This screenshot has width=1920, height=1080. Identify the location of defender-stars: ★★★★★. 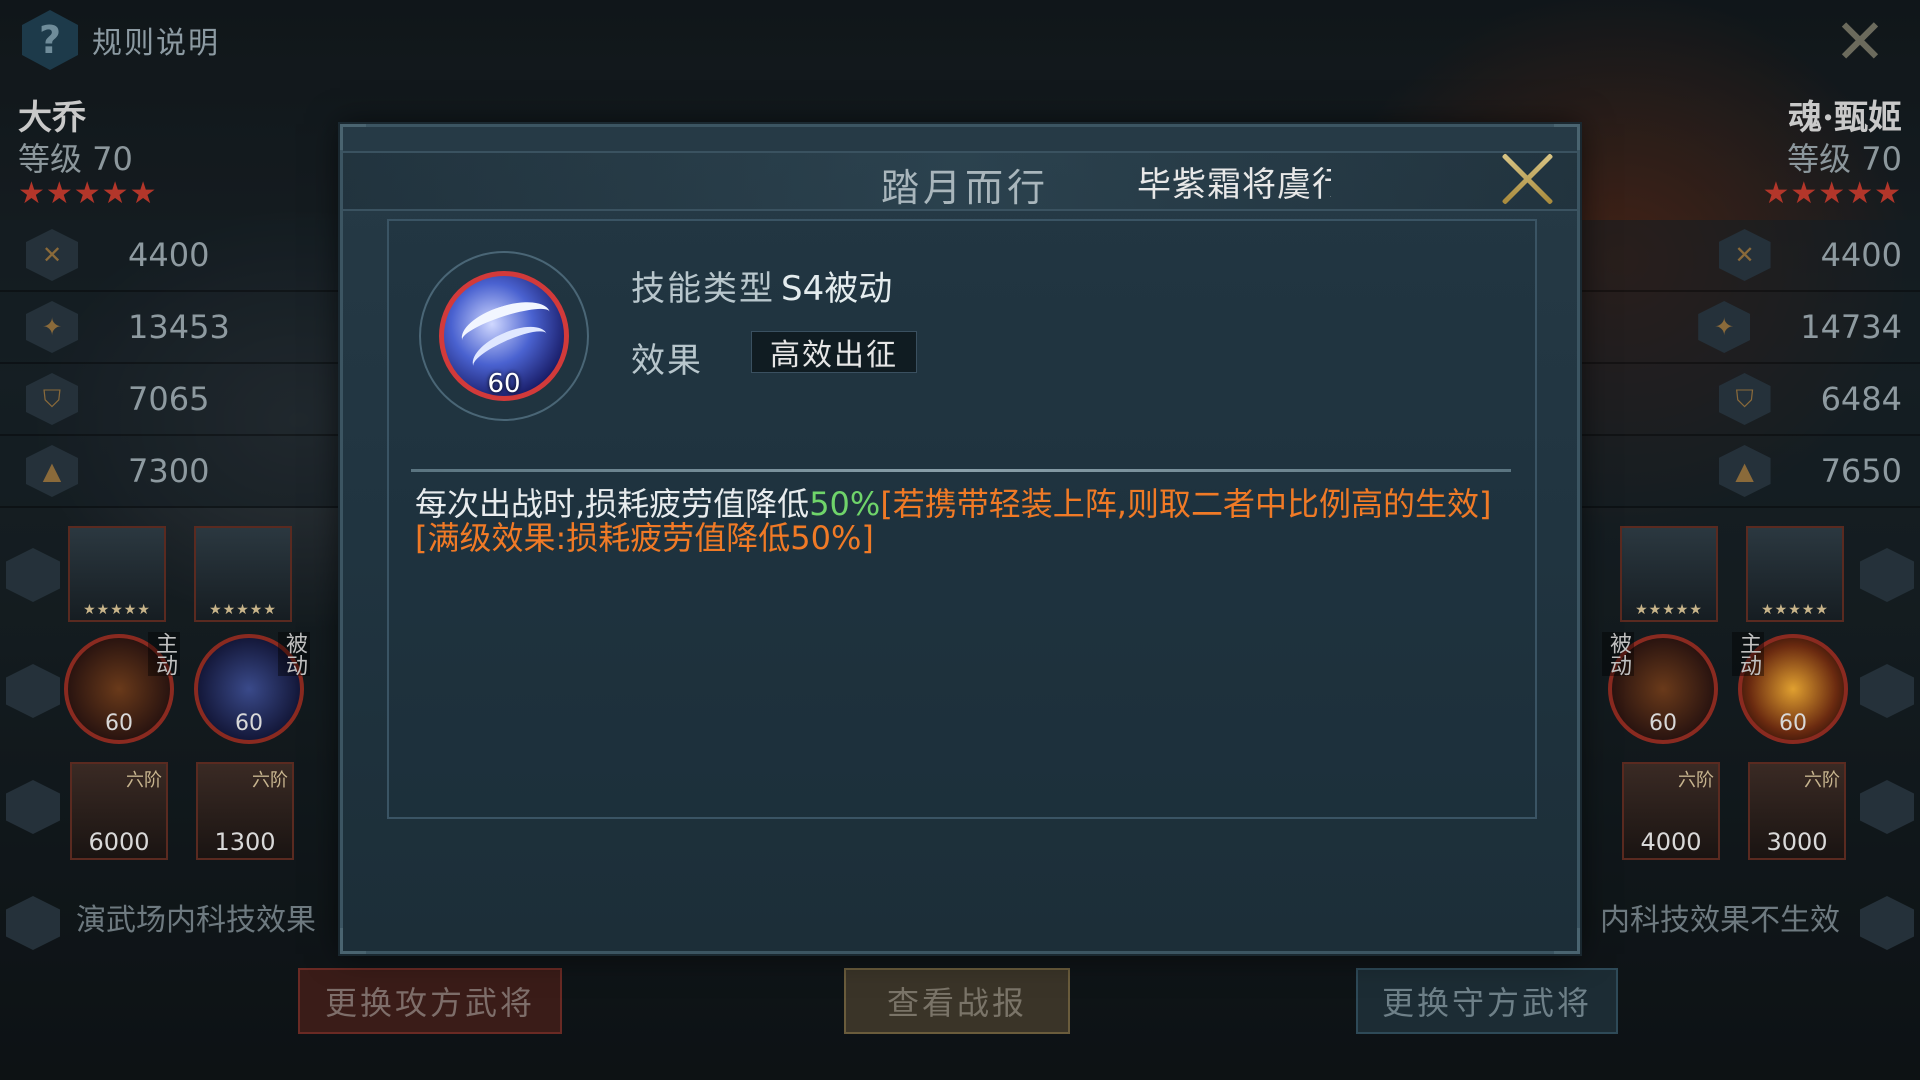
(1832, 193).